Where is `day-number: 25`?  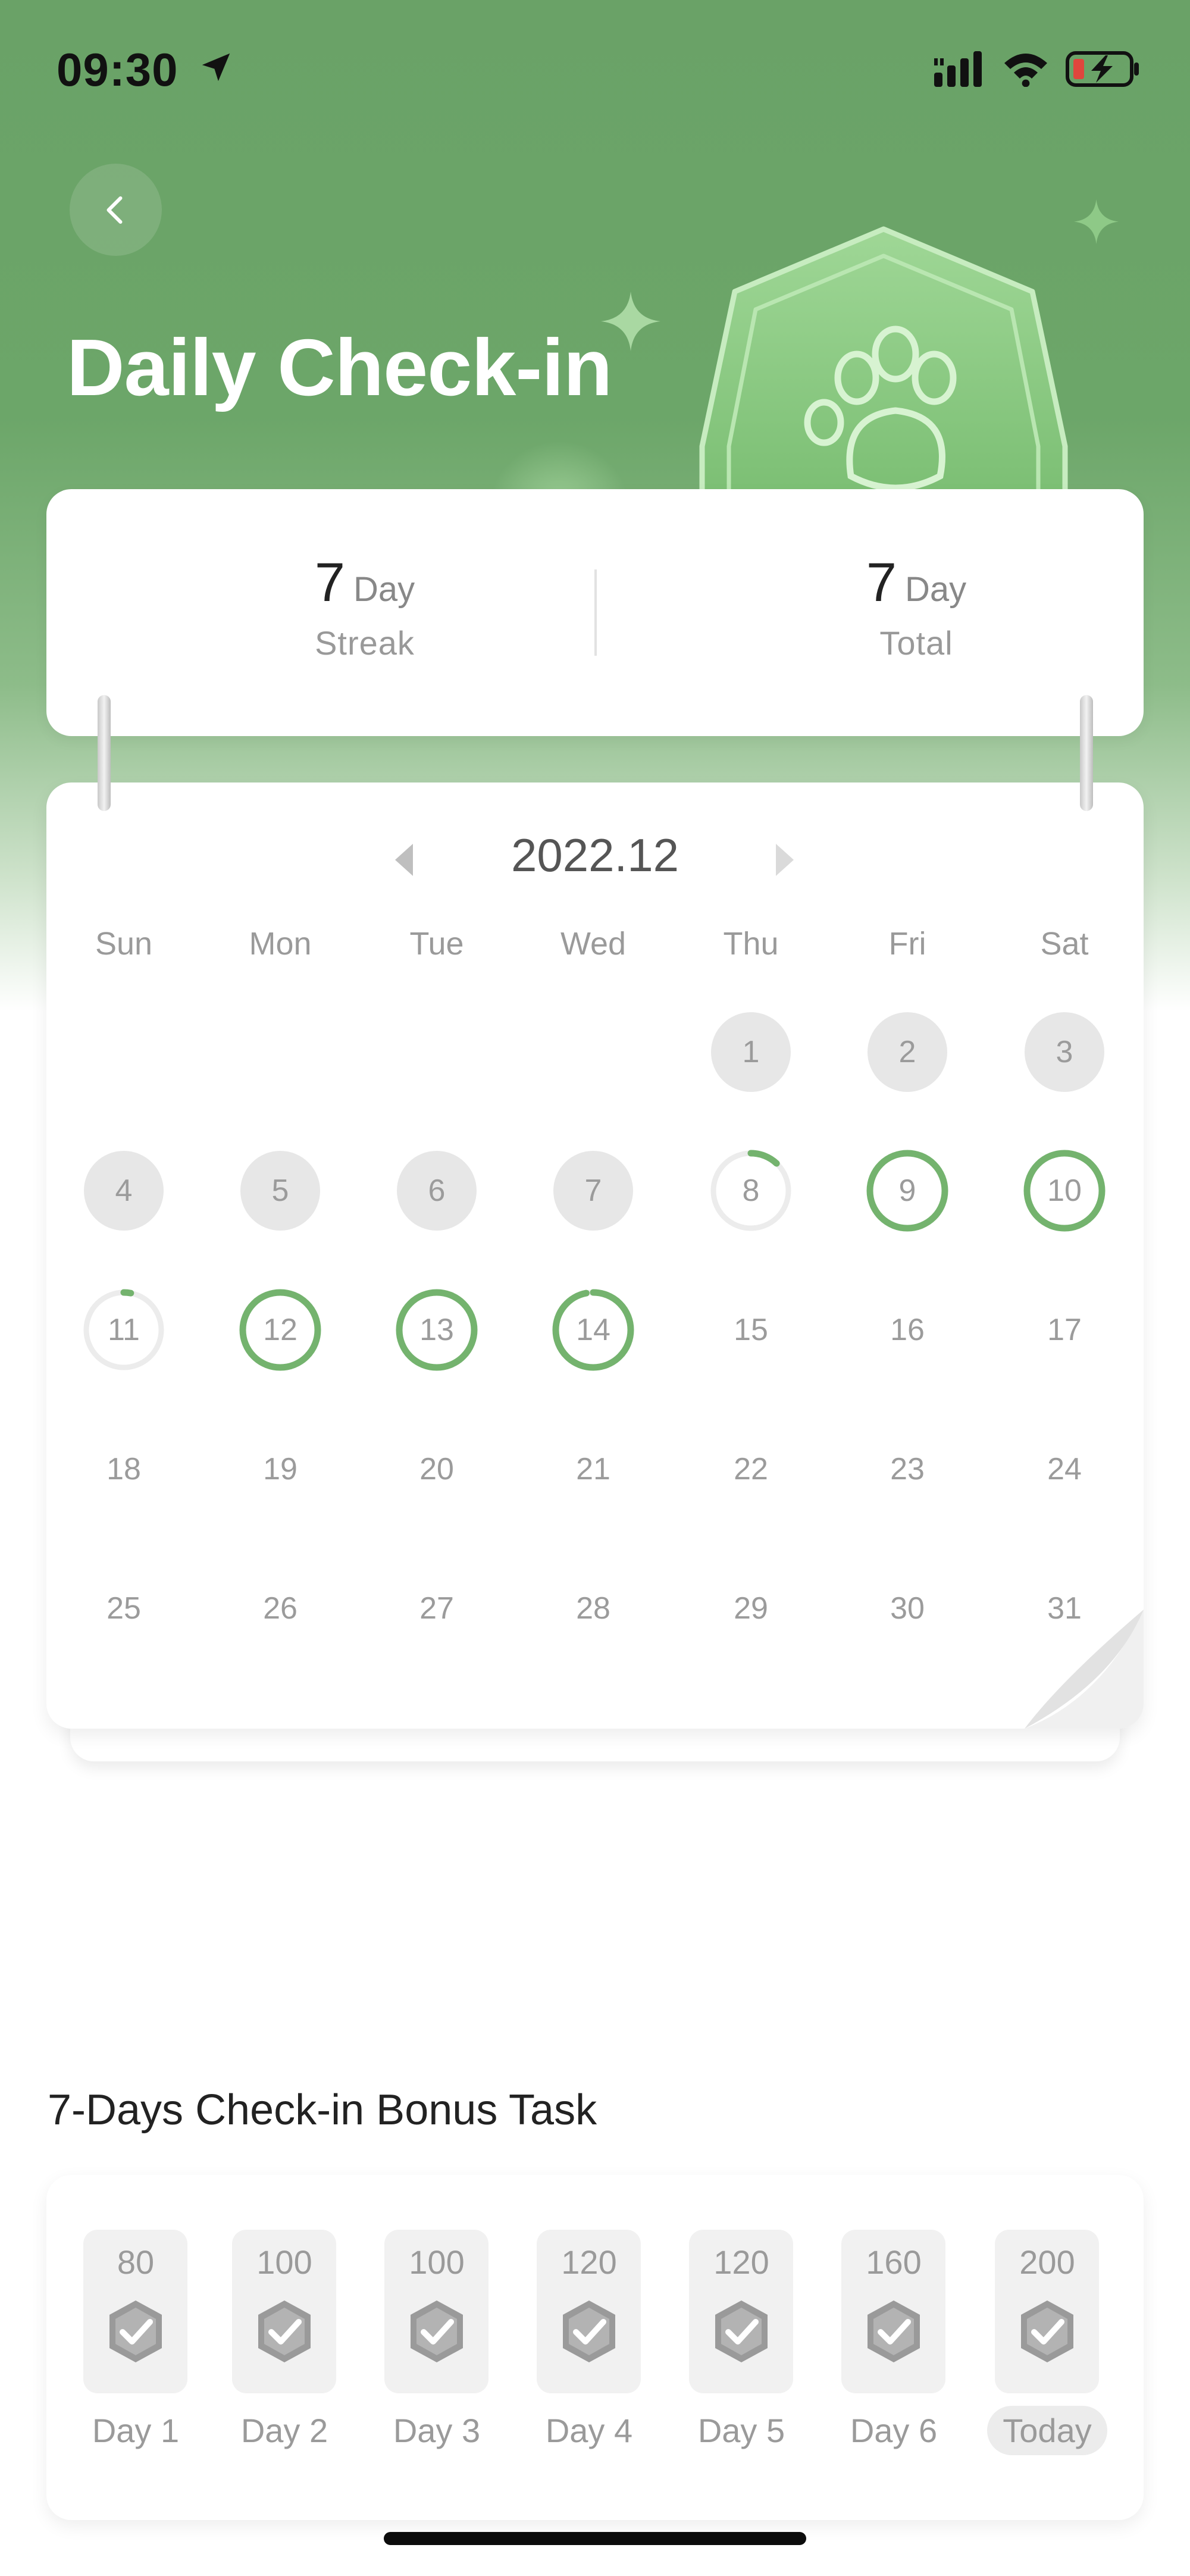 day-number: 25 is located at coordinates (124, 1608).